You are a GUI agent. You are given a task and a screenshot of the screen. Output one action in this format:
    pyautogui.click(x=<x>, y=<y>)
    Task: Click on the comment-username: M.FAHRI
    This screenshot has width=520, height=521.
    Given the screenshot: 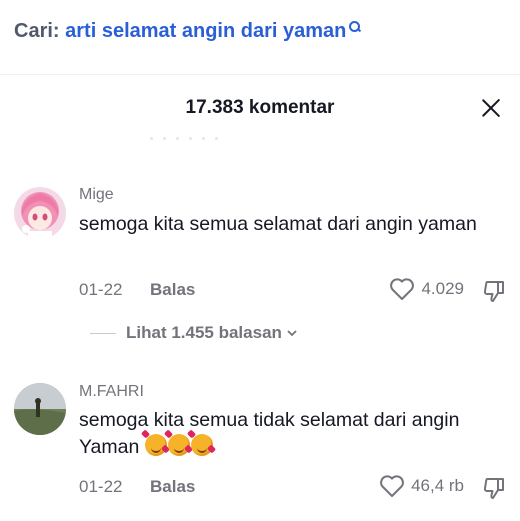 What is the action you would take?
    pyautogui.click(x=111, y=392)
    